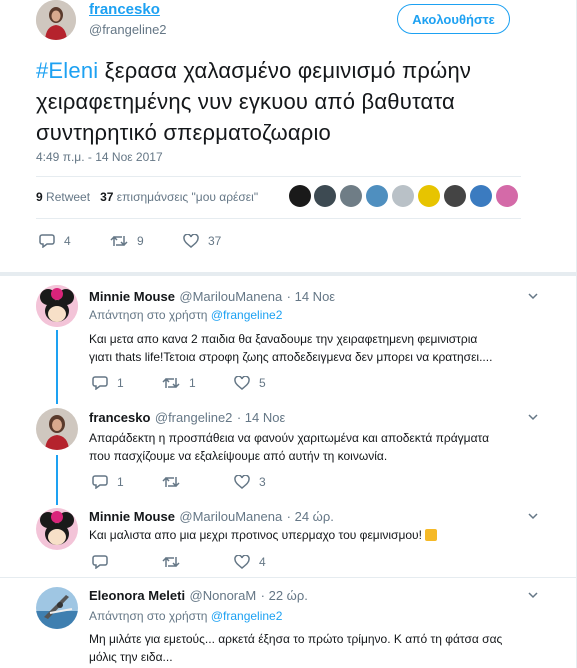 This screenshot has height=668, width=577. Describe the element at coordinates (453, 19) in the screenshot. I see `follow-button: Ακολουθήστε` at that location.